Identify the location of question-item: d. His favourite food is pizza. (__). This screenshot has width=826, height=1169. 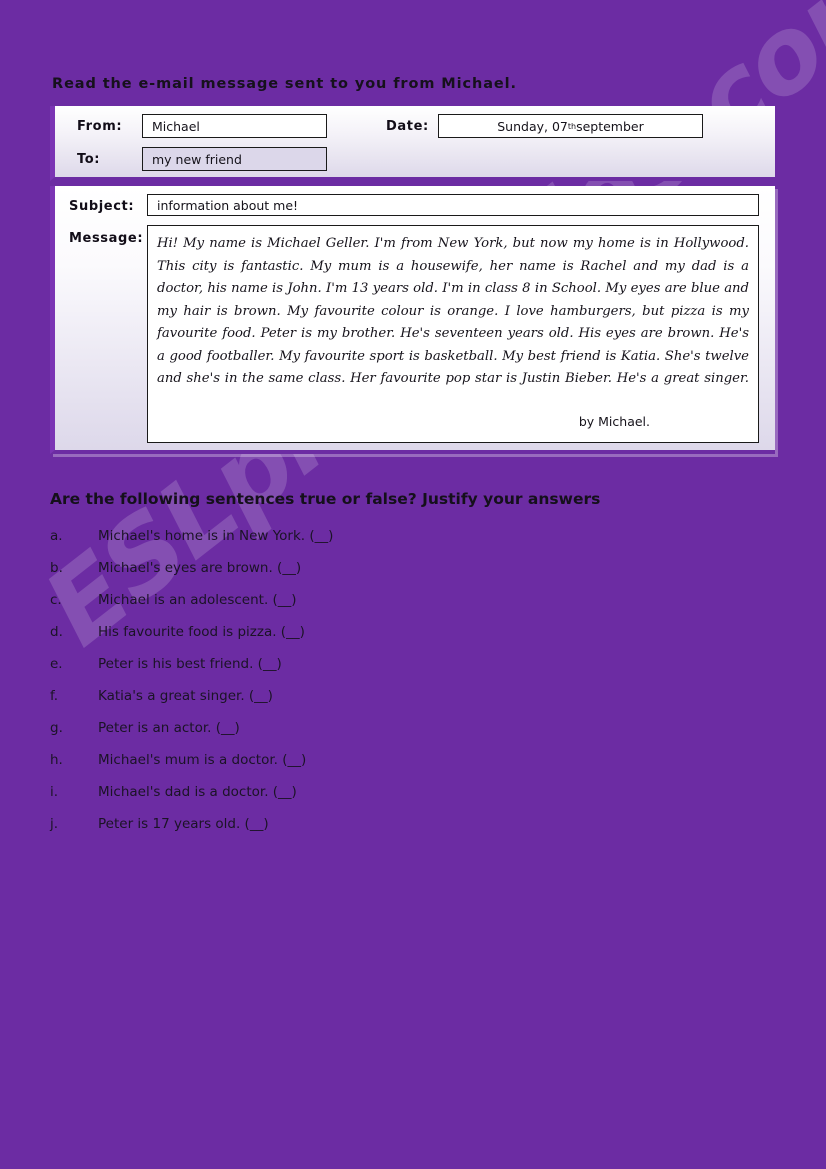
(400, 640).